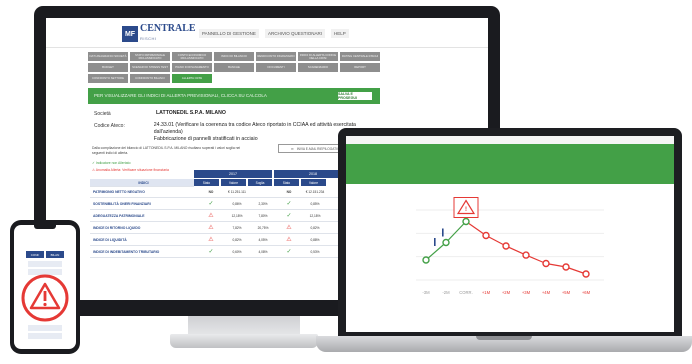 The height and width of the screenshot is (364, 692). I want to click on threshold-2017: 4,08%, so click(263, 251).